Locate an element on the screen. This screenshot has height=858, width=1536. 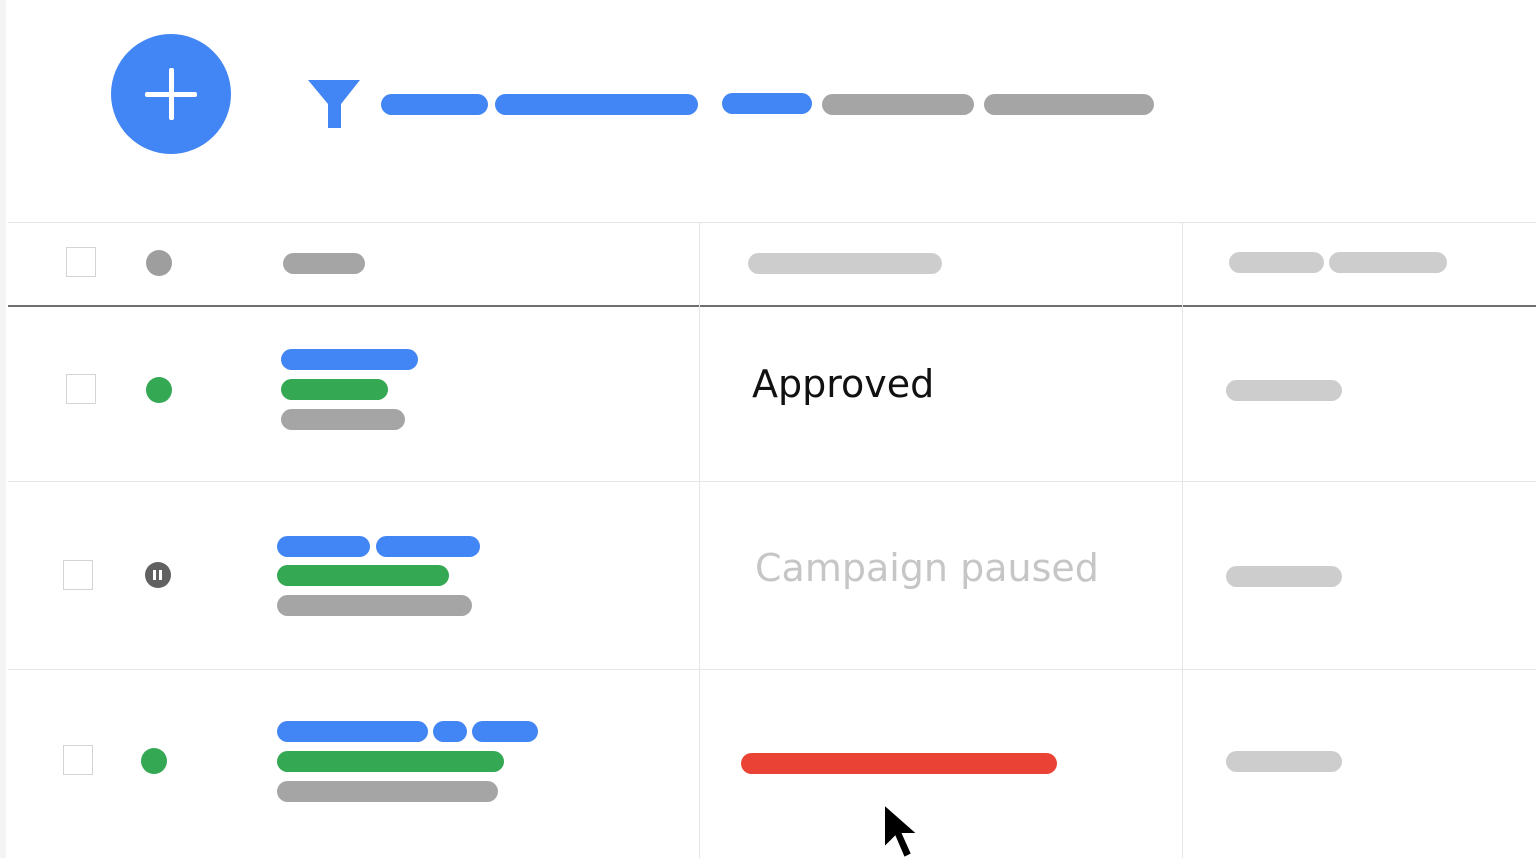
add-button is located at coordinates (171, 94).